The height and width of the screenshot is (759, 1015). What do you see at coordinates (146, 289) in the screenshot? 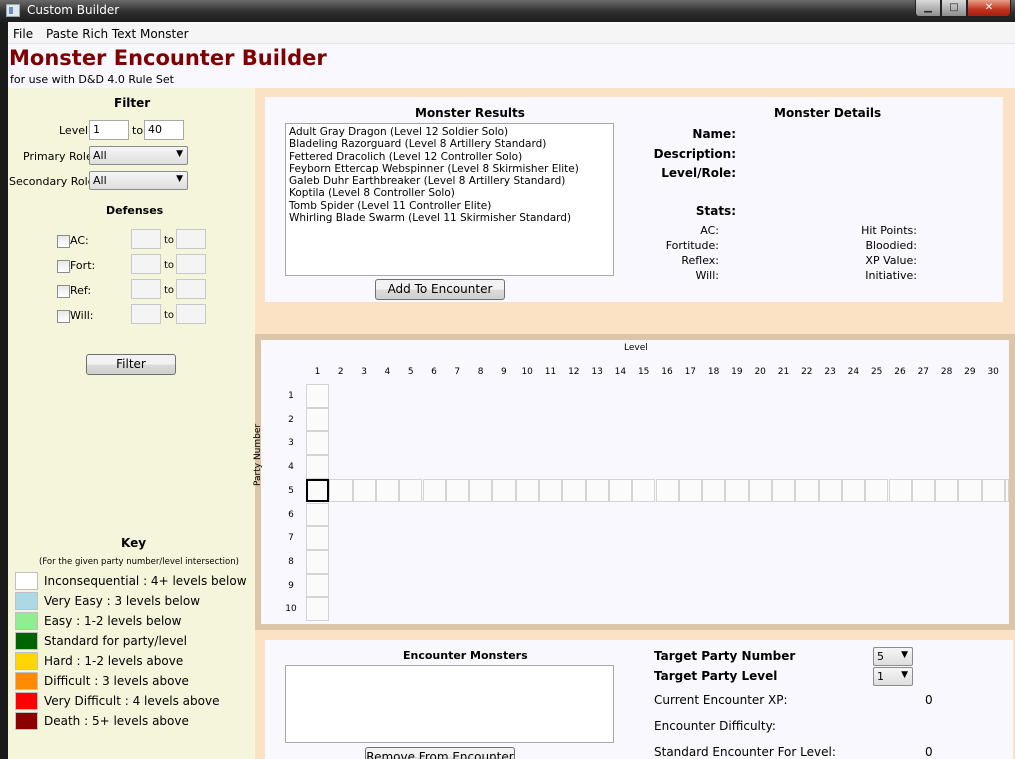
I see `ref-from-input` at bounding box center [146, 289].